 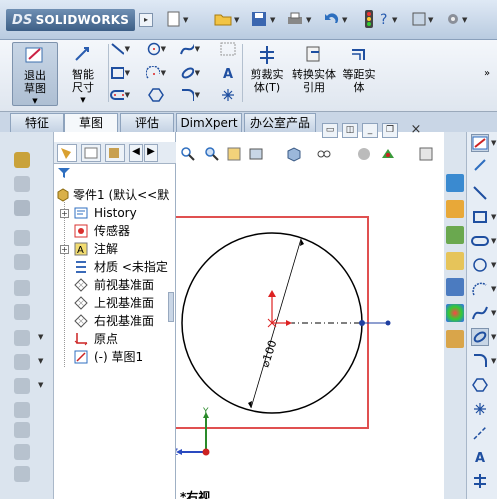 What do you see at coordinates (480, 289) in the screenshot?
I see `rt-arc-icon` at bounding box center [480, 289].